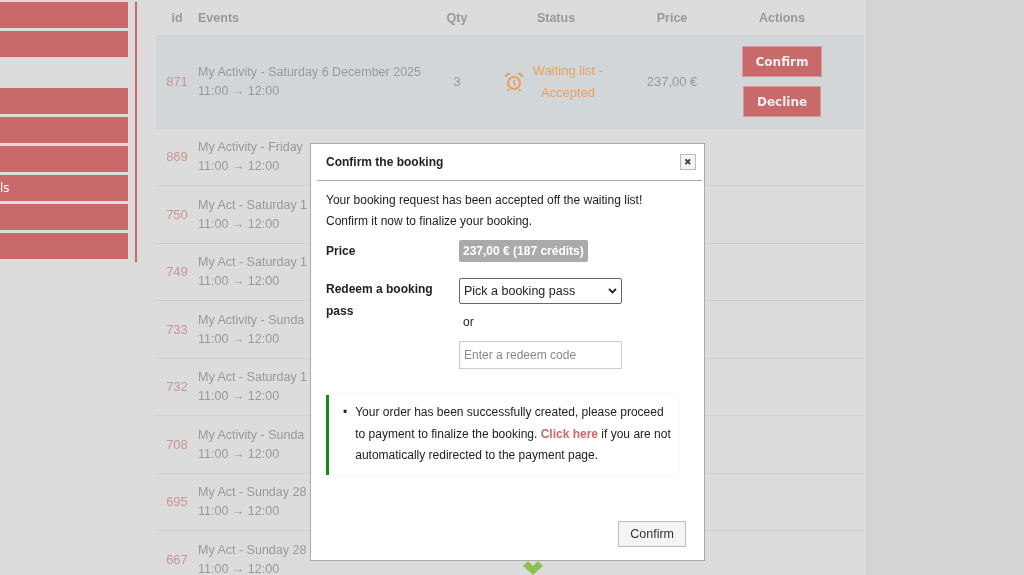  Describe the element at coordinates (177, 502) in the screenshot. I see `booking-id: 695` at that location.